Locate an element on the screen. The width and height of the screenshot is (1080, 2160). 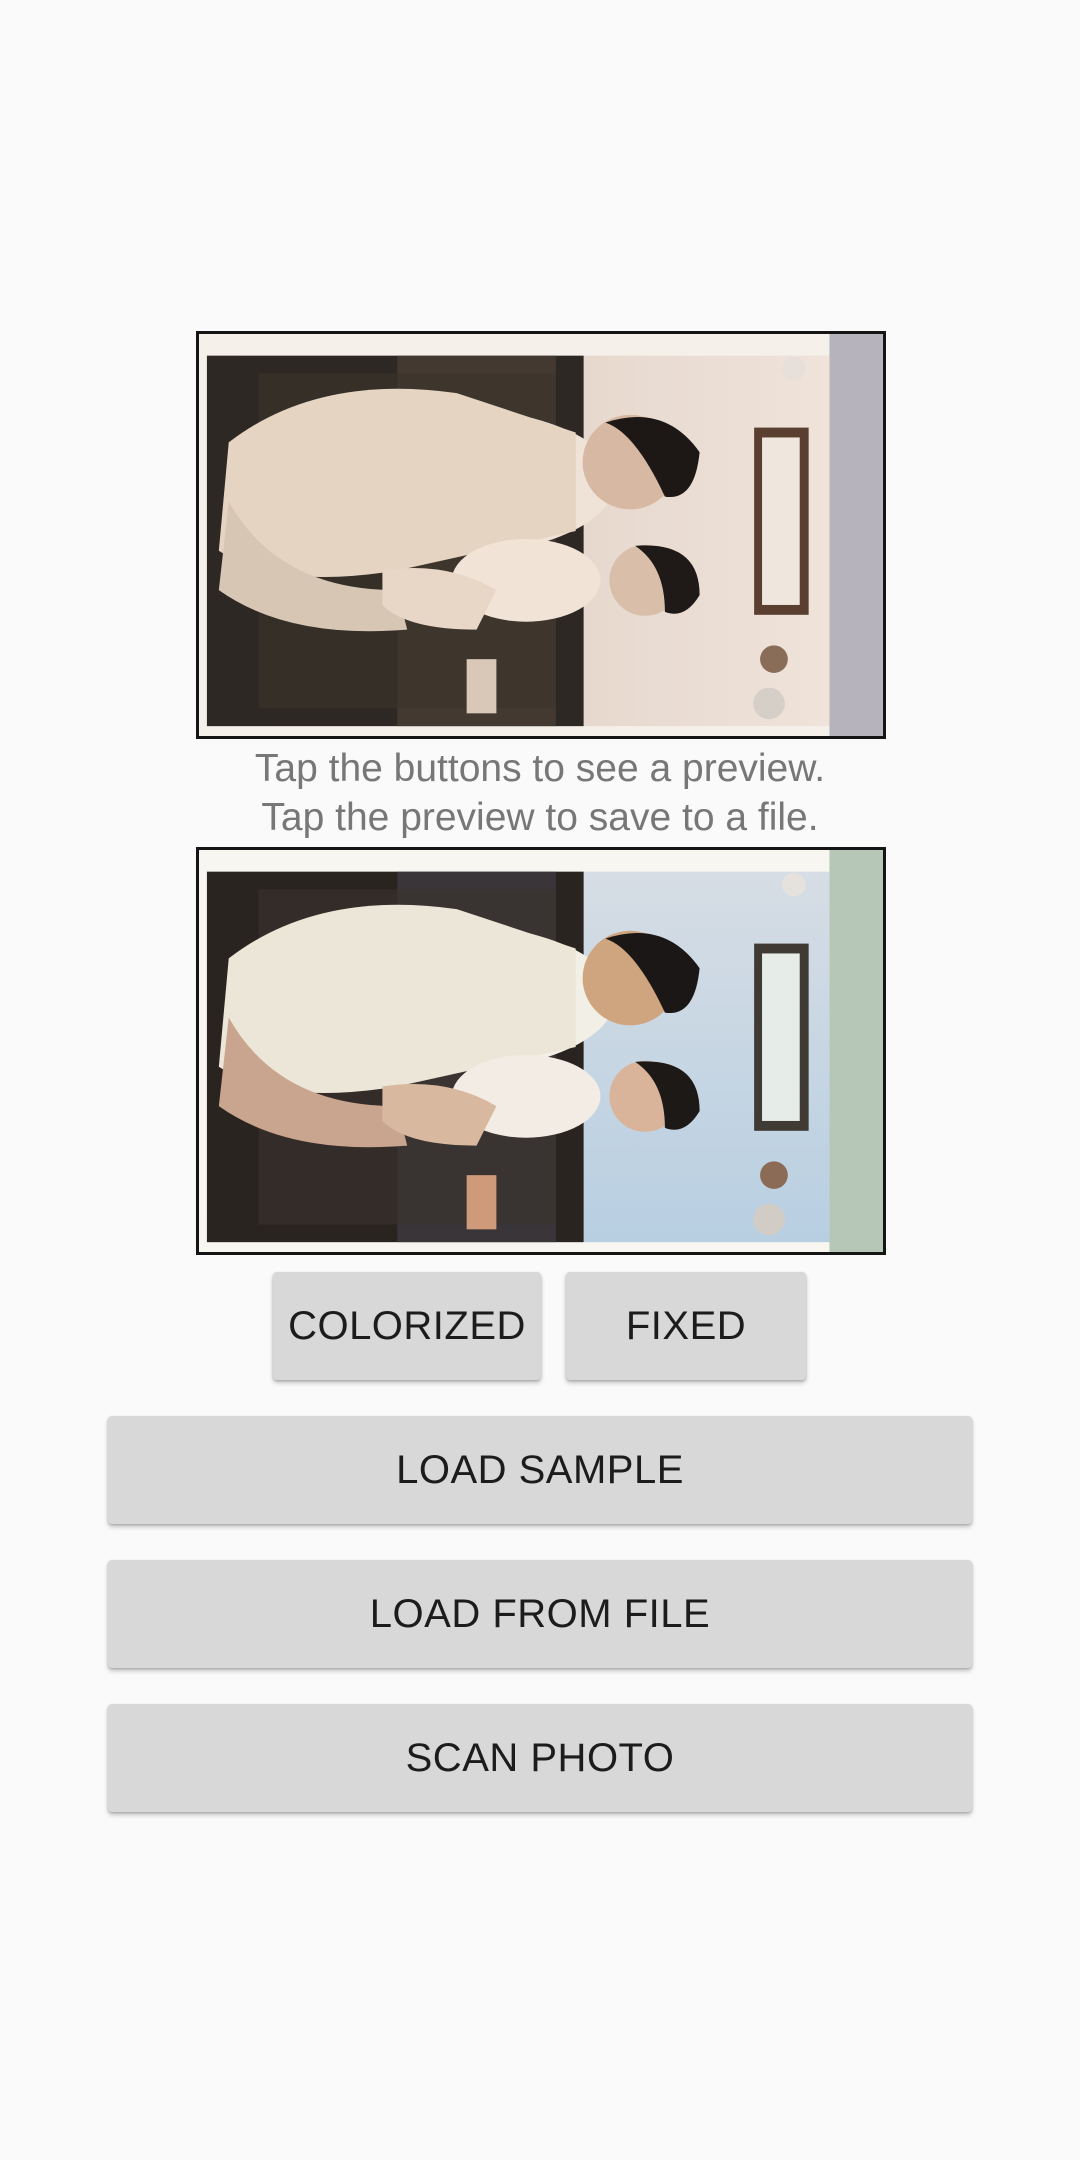
preview-photo-image is located at coordinates (541, 1051).